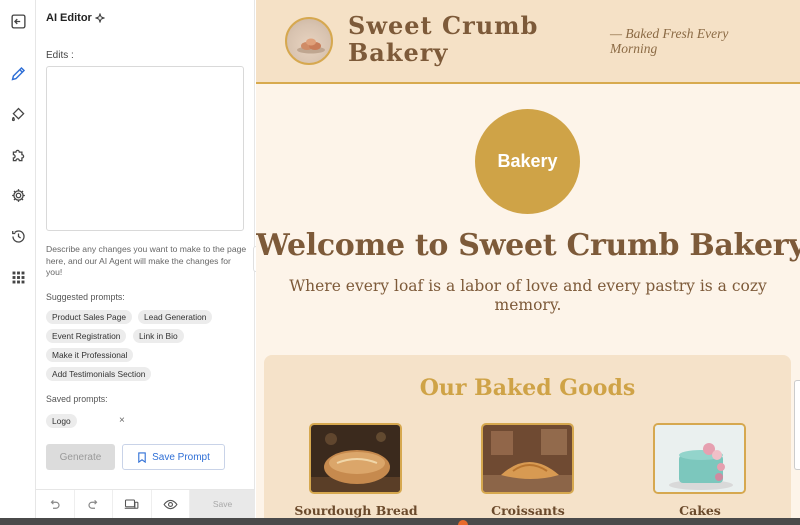  What do you see at coordinates (80, 457) in the screenshot?
I see `generate-button: Generate` at bounding box center [80, 457].